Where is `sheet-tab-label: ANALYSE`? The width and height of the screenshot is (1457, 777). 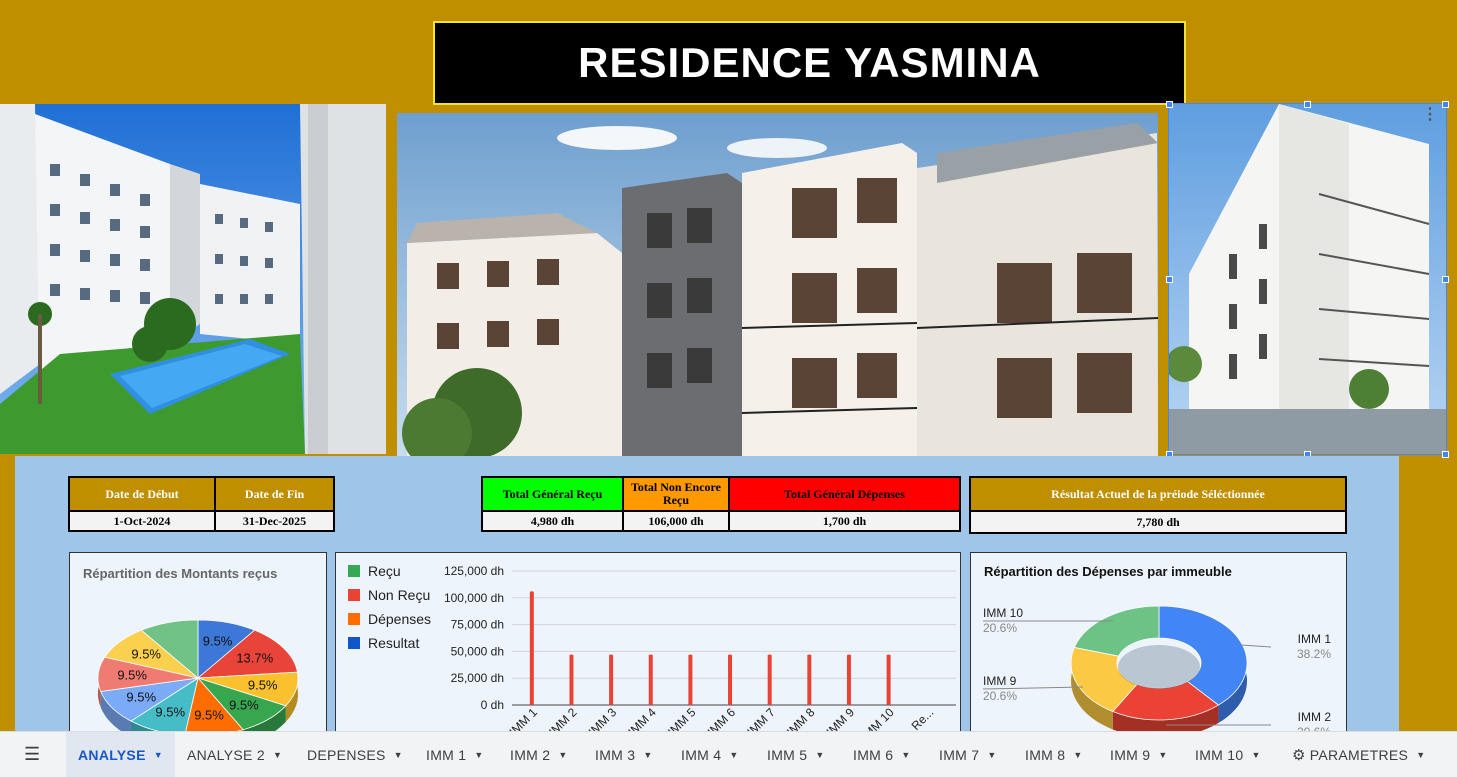 sheet-tab-label: ANALYSE is located at coordinates (112, 755).